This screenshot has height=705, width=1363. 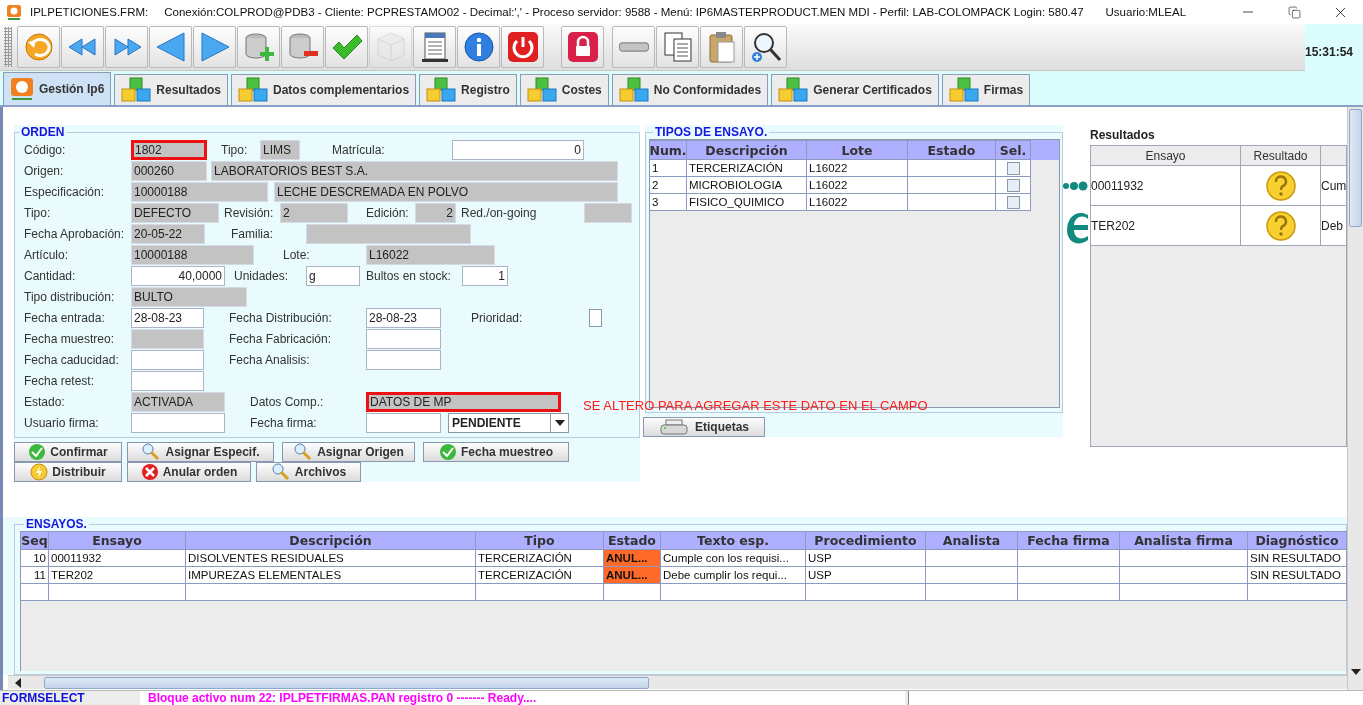 I want to click on field-label: Fecha Aprobación:, so click(x=75, y=233).